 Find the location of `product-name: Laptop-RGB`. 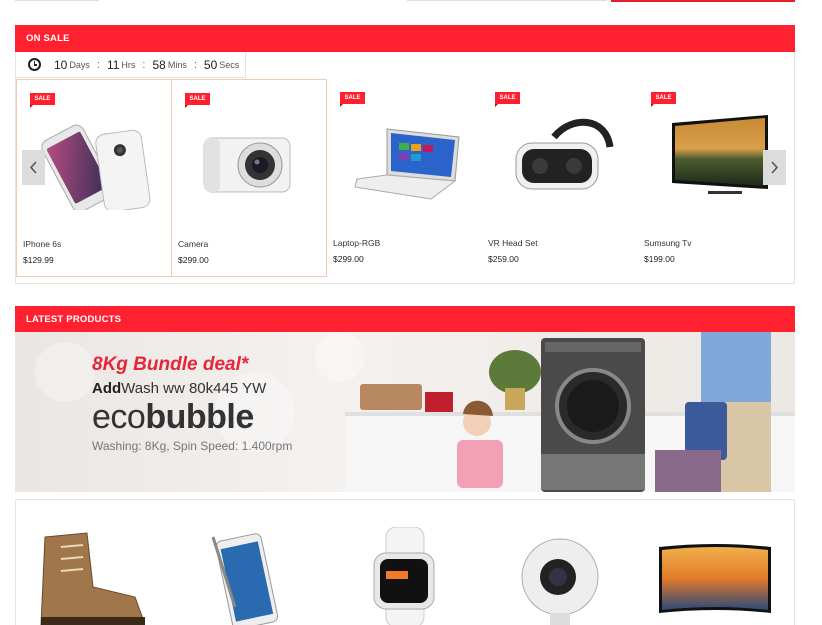

product-name: Laptop-RGB is located at coordinates (356, 243).